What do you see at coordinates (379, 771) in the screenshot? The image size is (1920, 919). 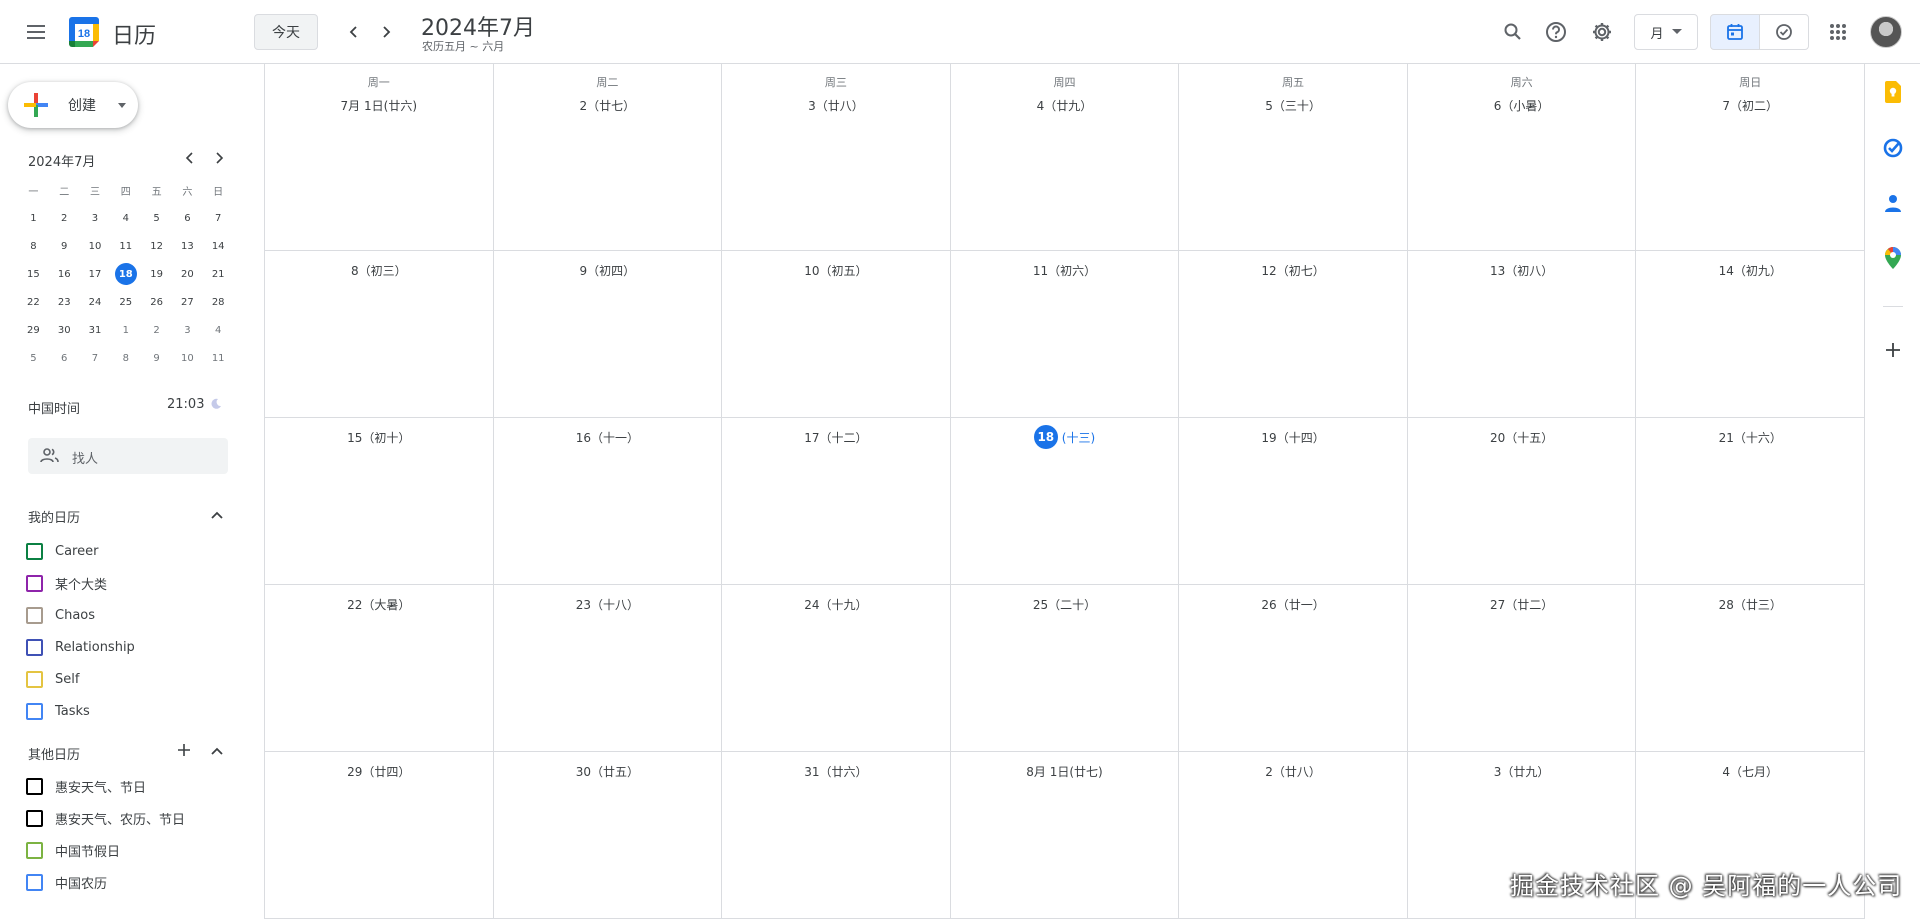 I see `date-label: 29（廿四）` at bounding box center [379, 771].